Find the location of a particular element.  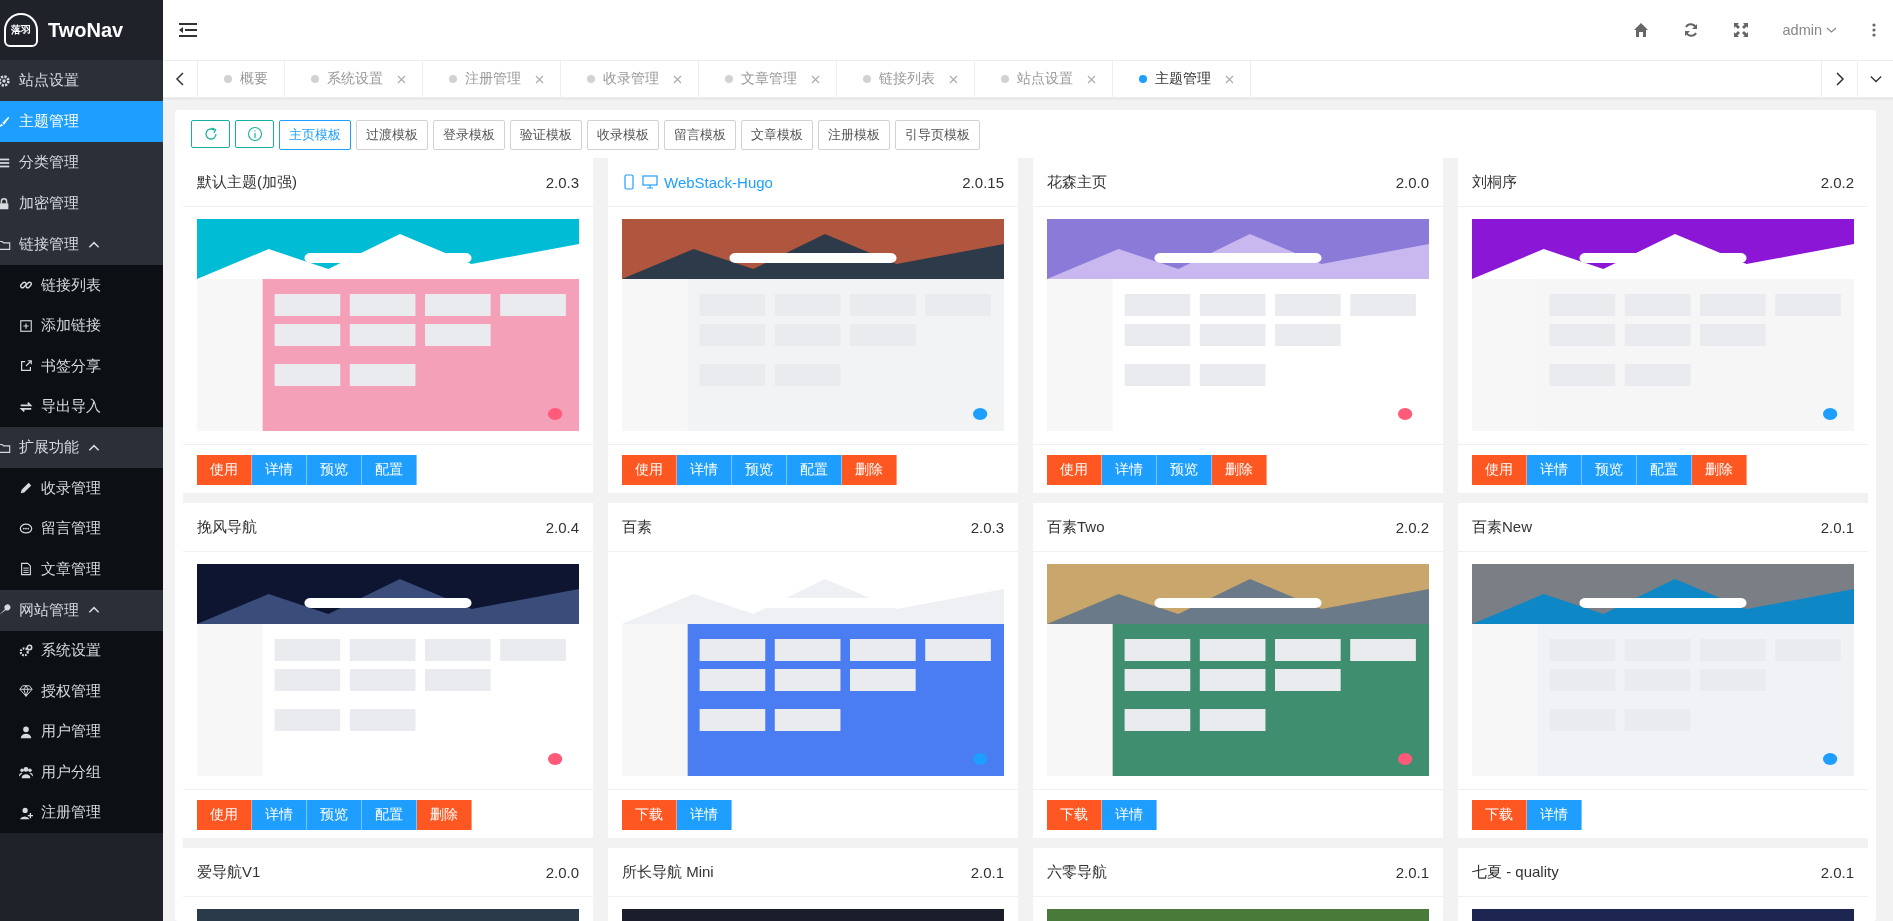

sidebar-item: 站点设置 is located at coordinates (81, 80).